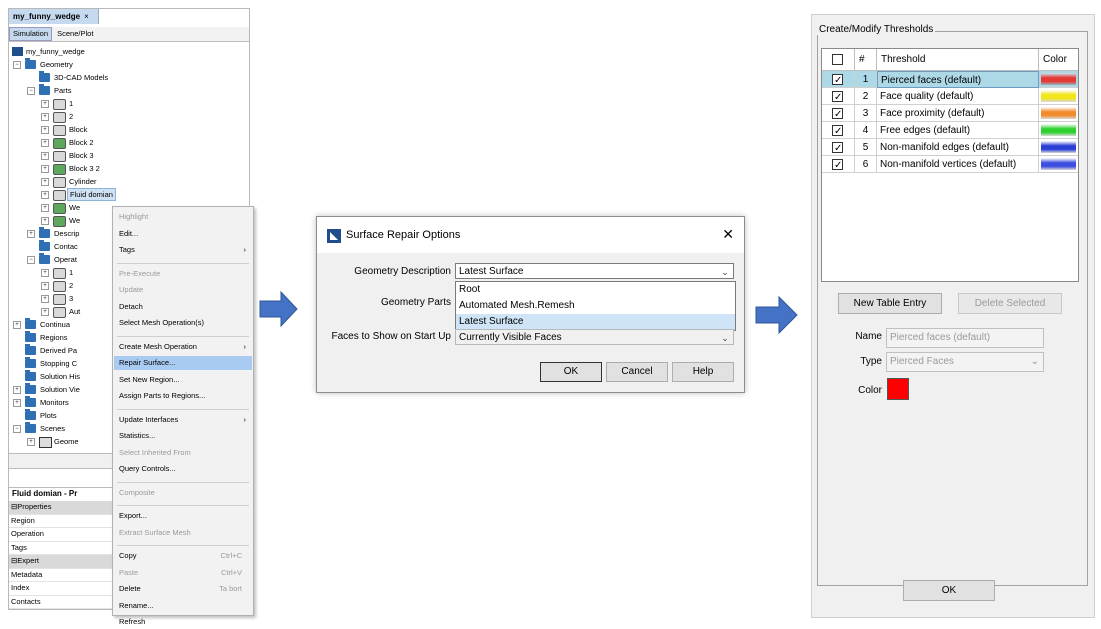 The width and height of the screenshot is (1101, 629). I want to click on document-tab: my_funny_wedge ×, so click(54, 16).